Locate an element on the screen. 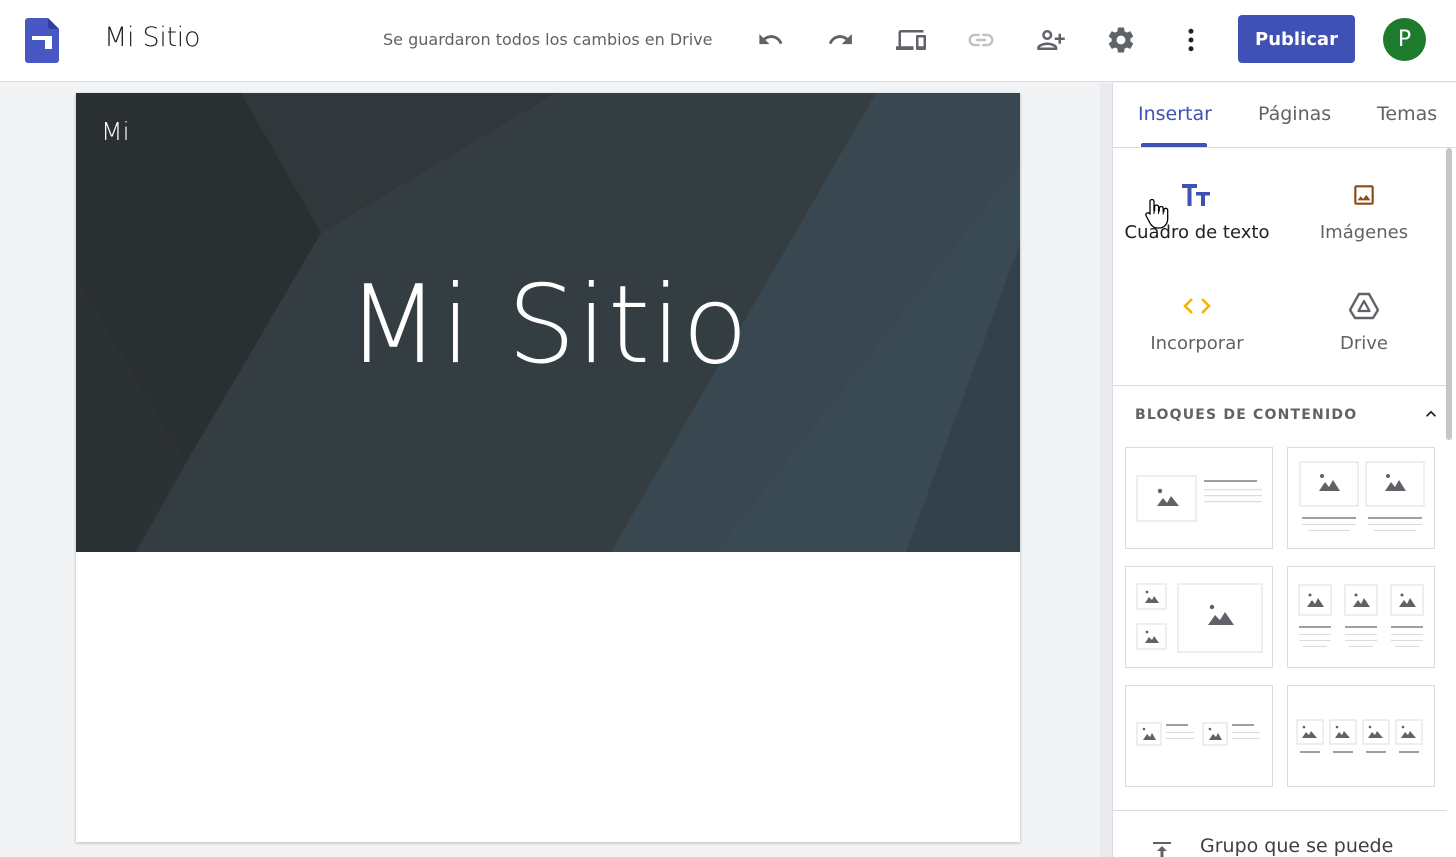  tab-pages: Páginas is located at coordinates (1294, 114).